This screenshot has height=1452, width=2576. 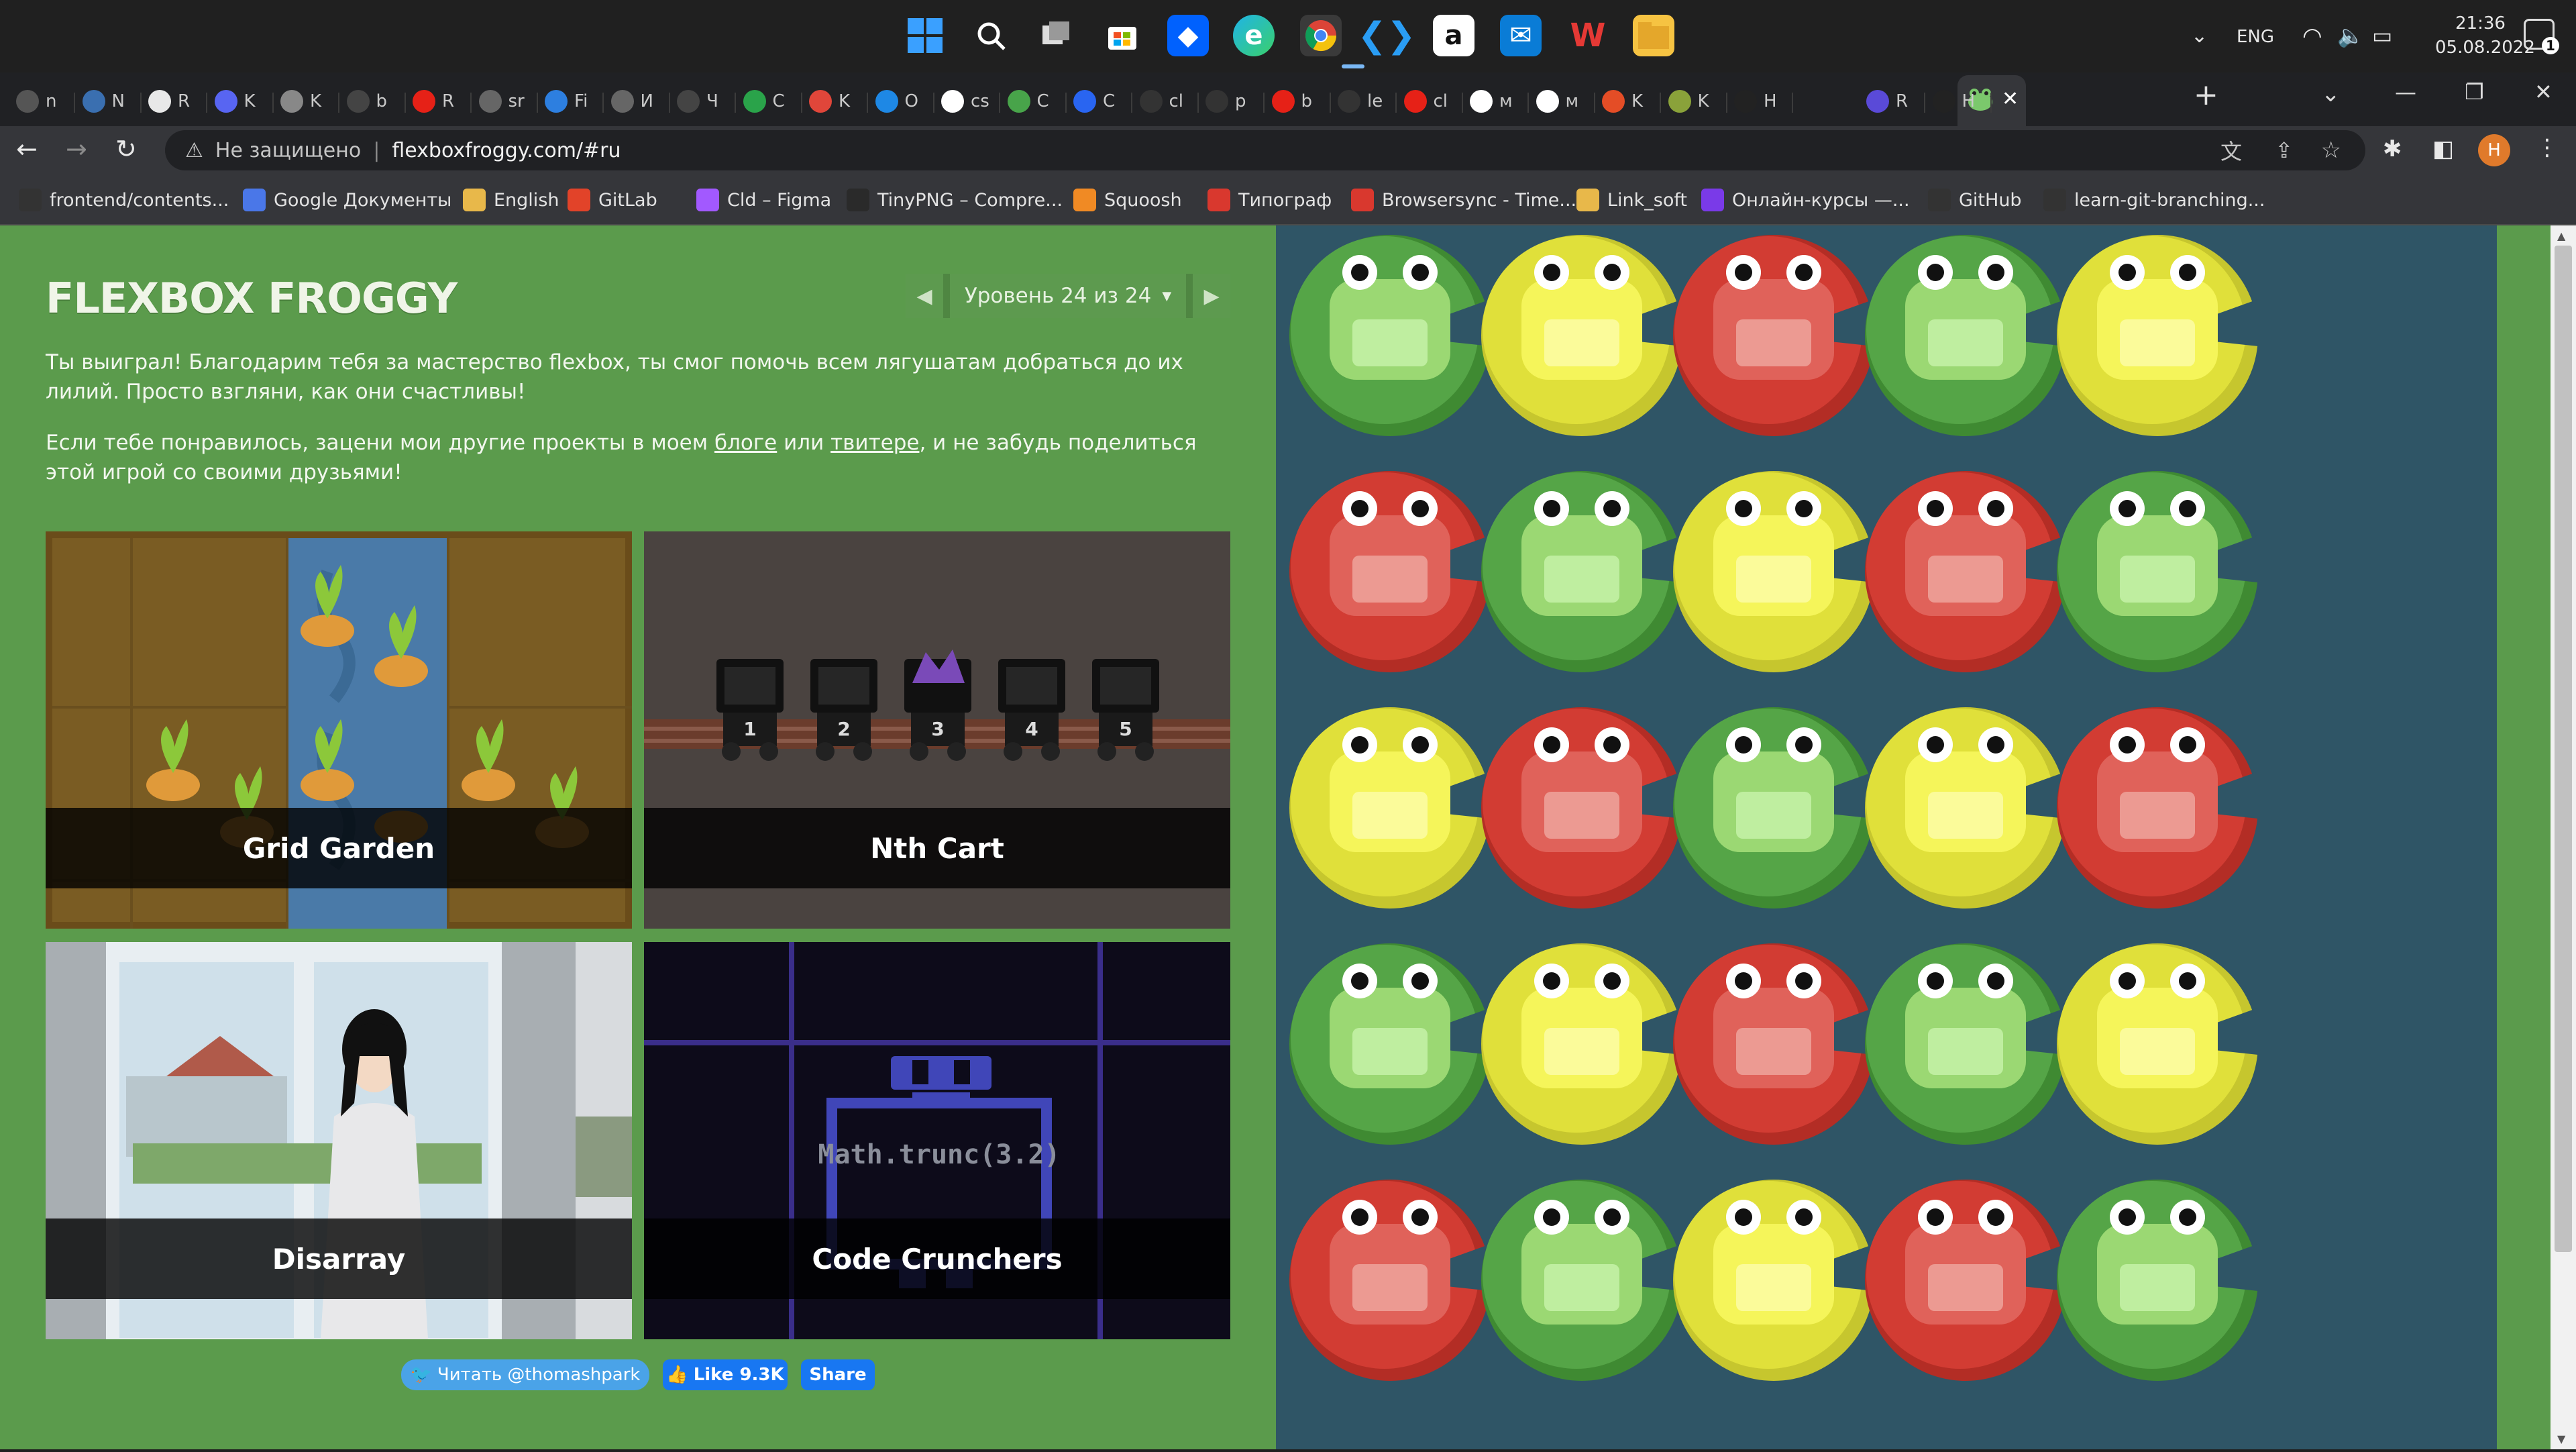 What do you see at coordinates (2480, 24) in the screenshot?
I see `clock-time: 21:36` at bounding box center [2480, 24].